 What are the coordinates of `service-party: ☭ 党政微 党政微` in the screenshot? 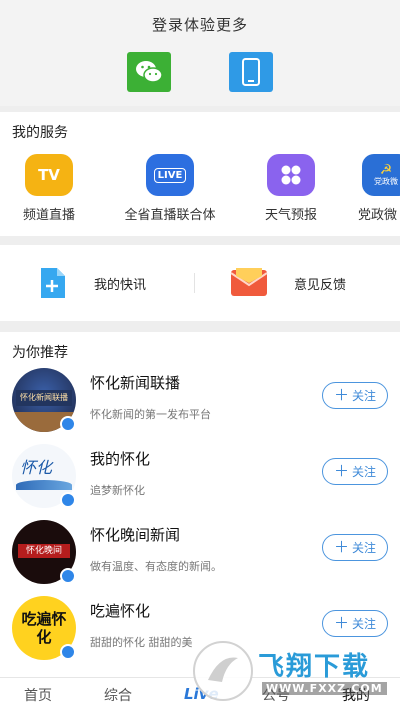 It's located at (372, 188).